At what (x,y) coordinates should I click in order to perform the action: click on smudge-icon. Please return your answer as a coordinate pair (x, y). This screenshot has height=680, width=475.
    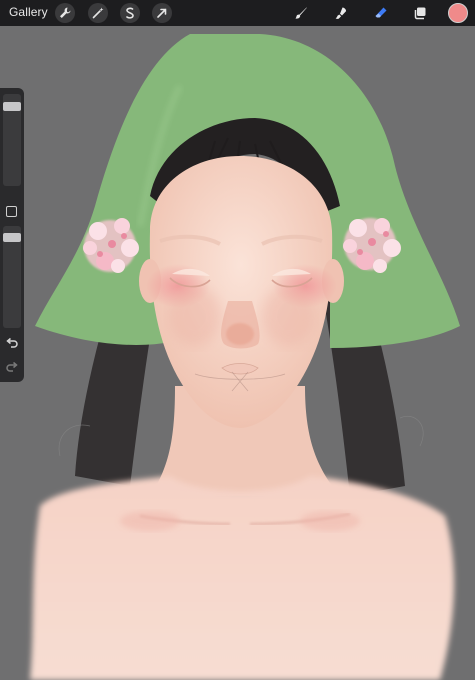
    Looking at the image, I should click on (341, 13).